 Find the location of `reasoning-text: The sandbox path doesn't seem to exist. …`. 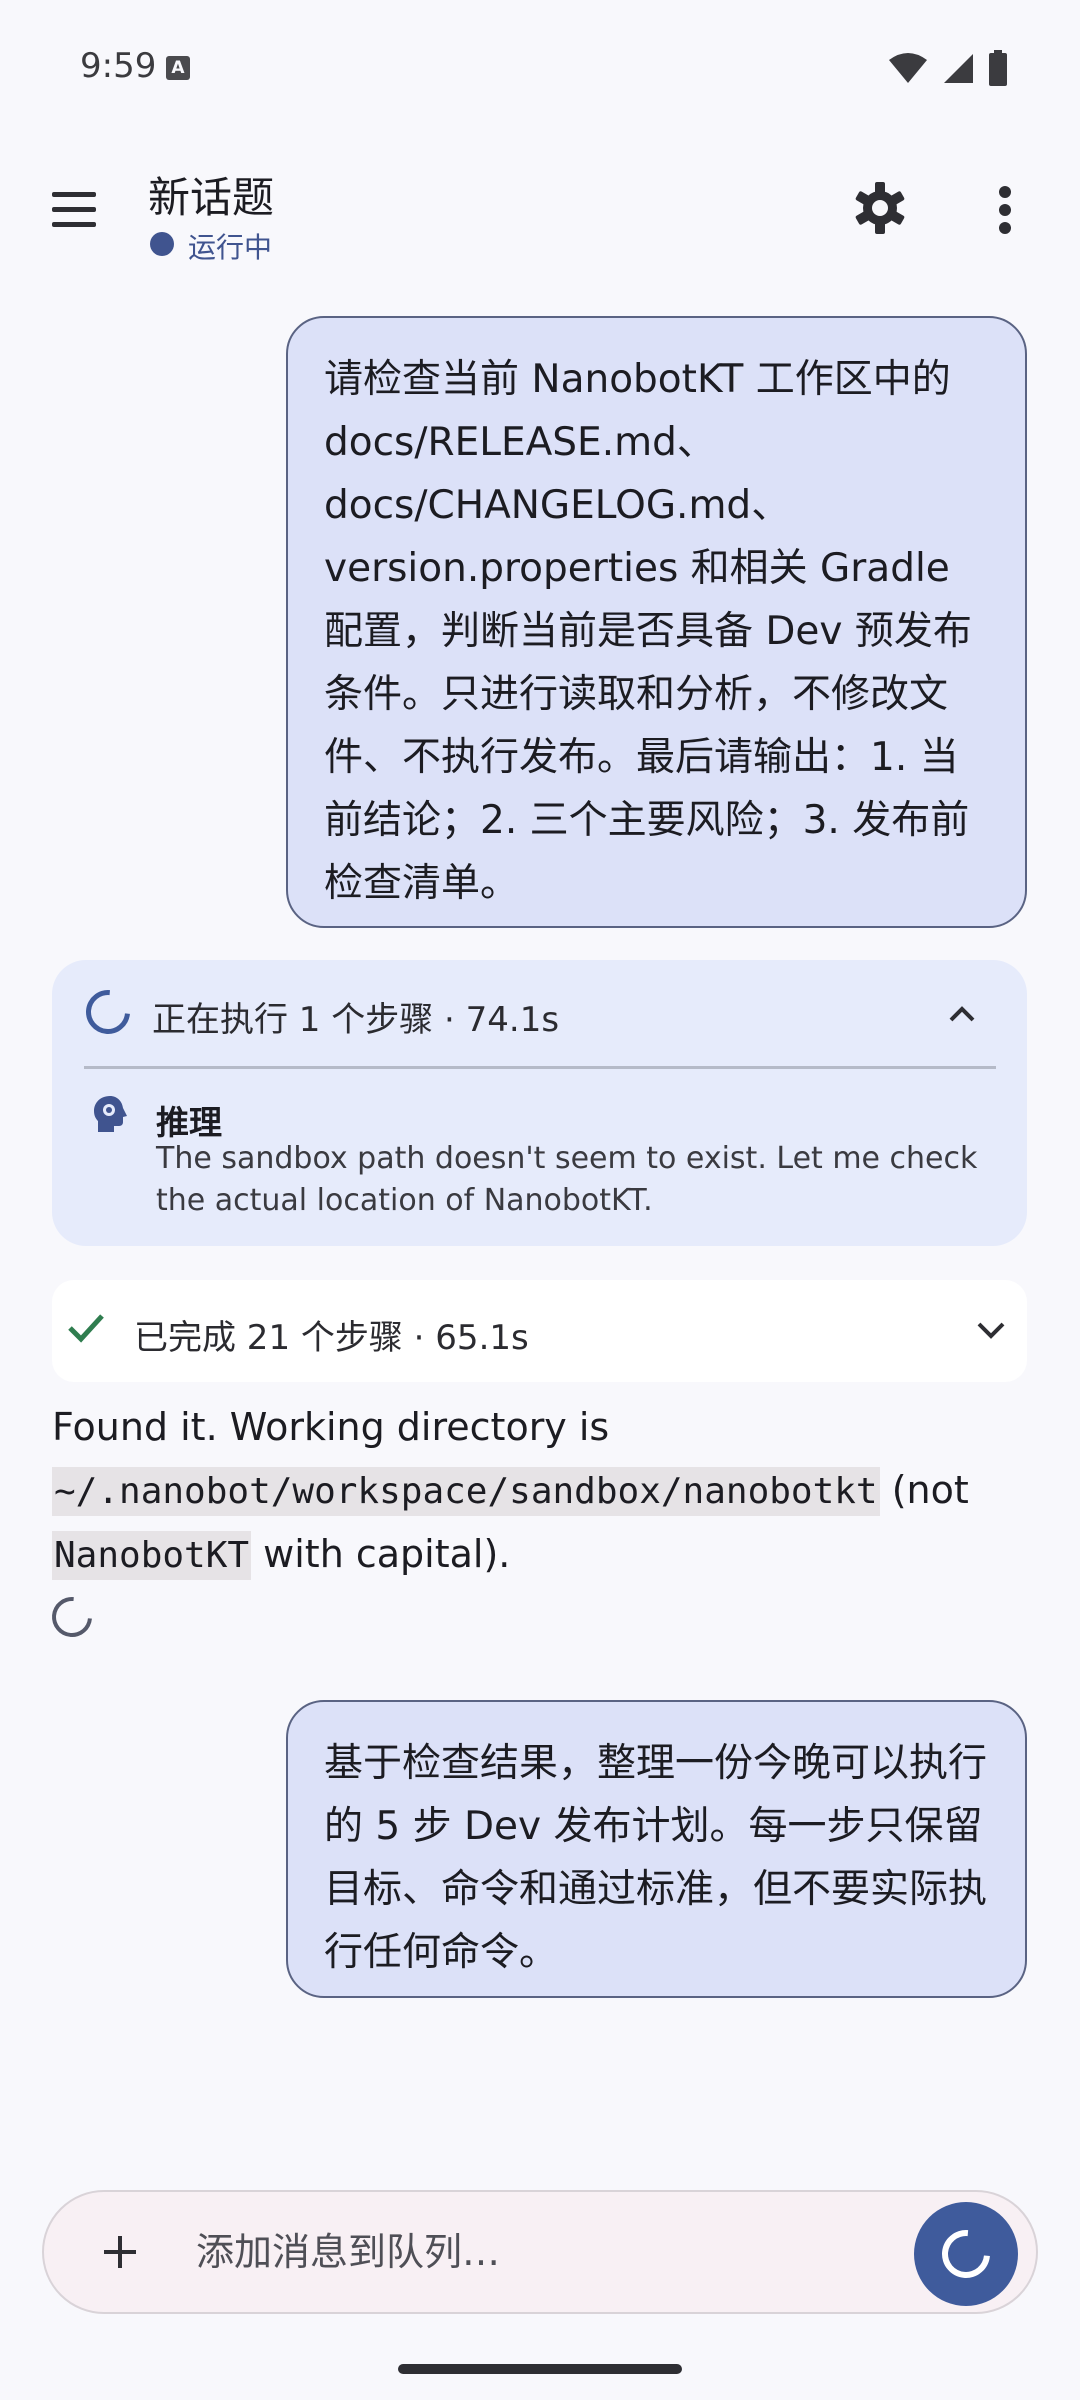

reasoning-text: The sandbox path doesn't seem to exist. … is located at coordinates (567, 1179).